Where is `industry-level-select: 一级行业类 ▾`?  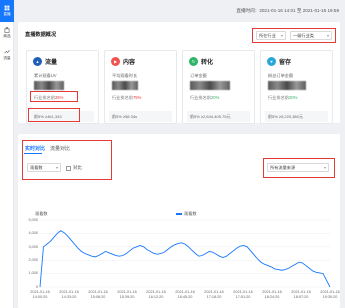 industry-level-select: 一级行业类 ▾ is located at coordinates (311, 35).